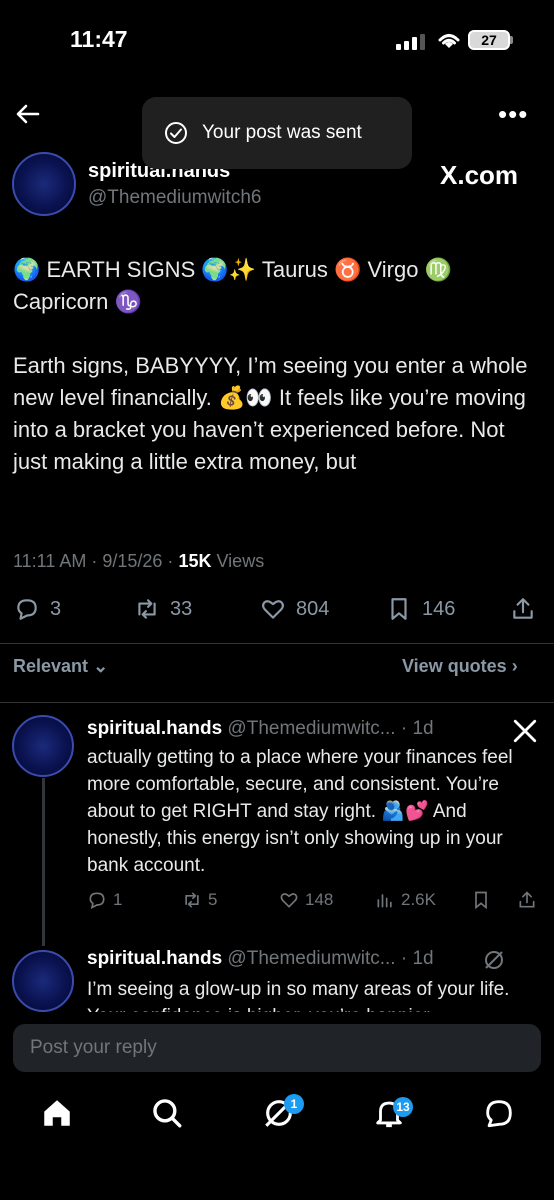 The height and width of the screenshot is (1200, 554). I want to click on battery-nub, so click(511, 40).